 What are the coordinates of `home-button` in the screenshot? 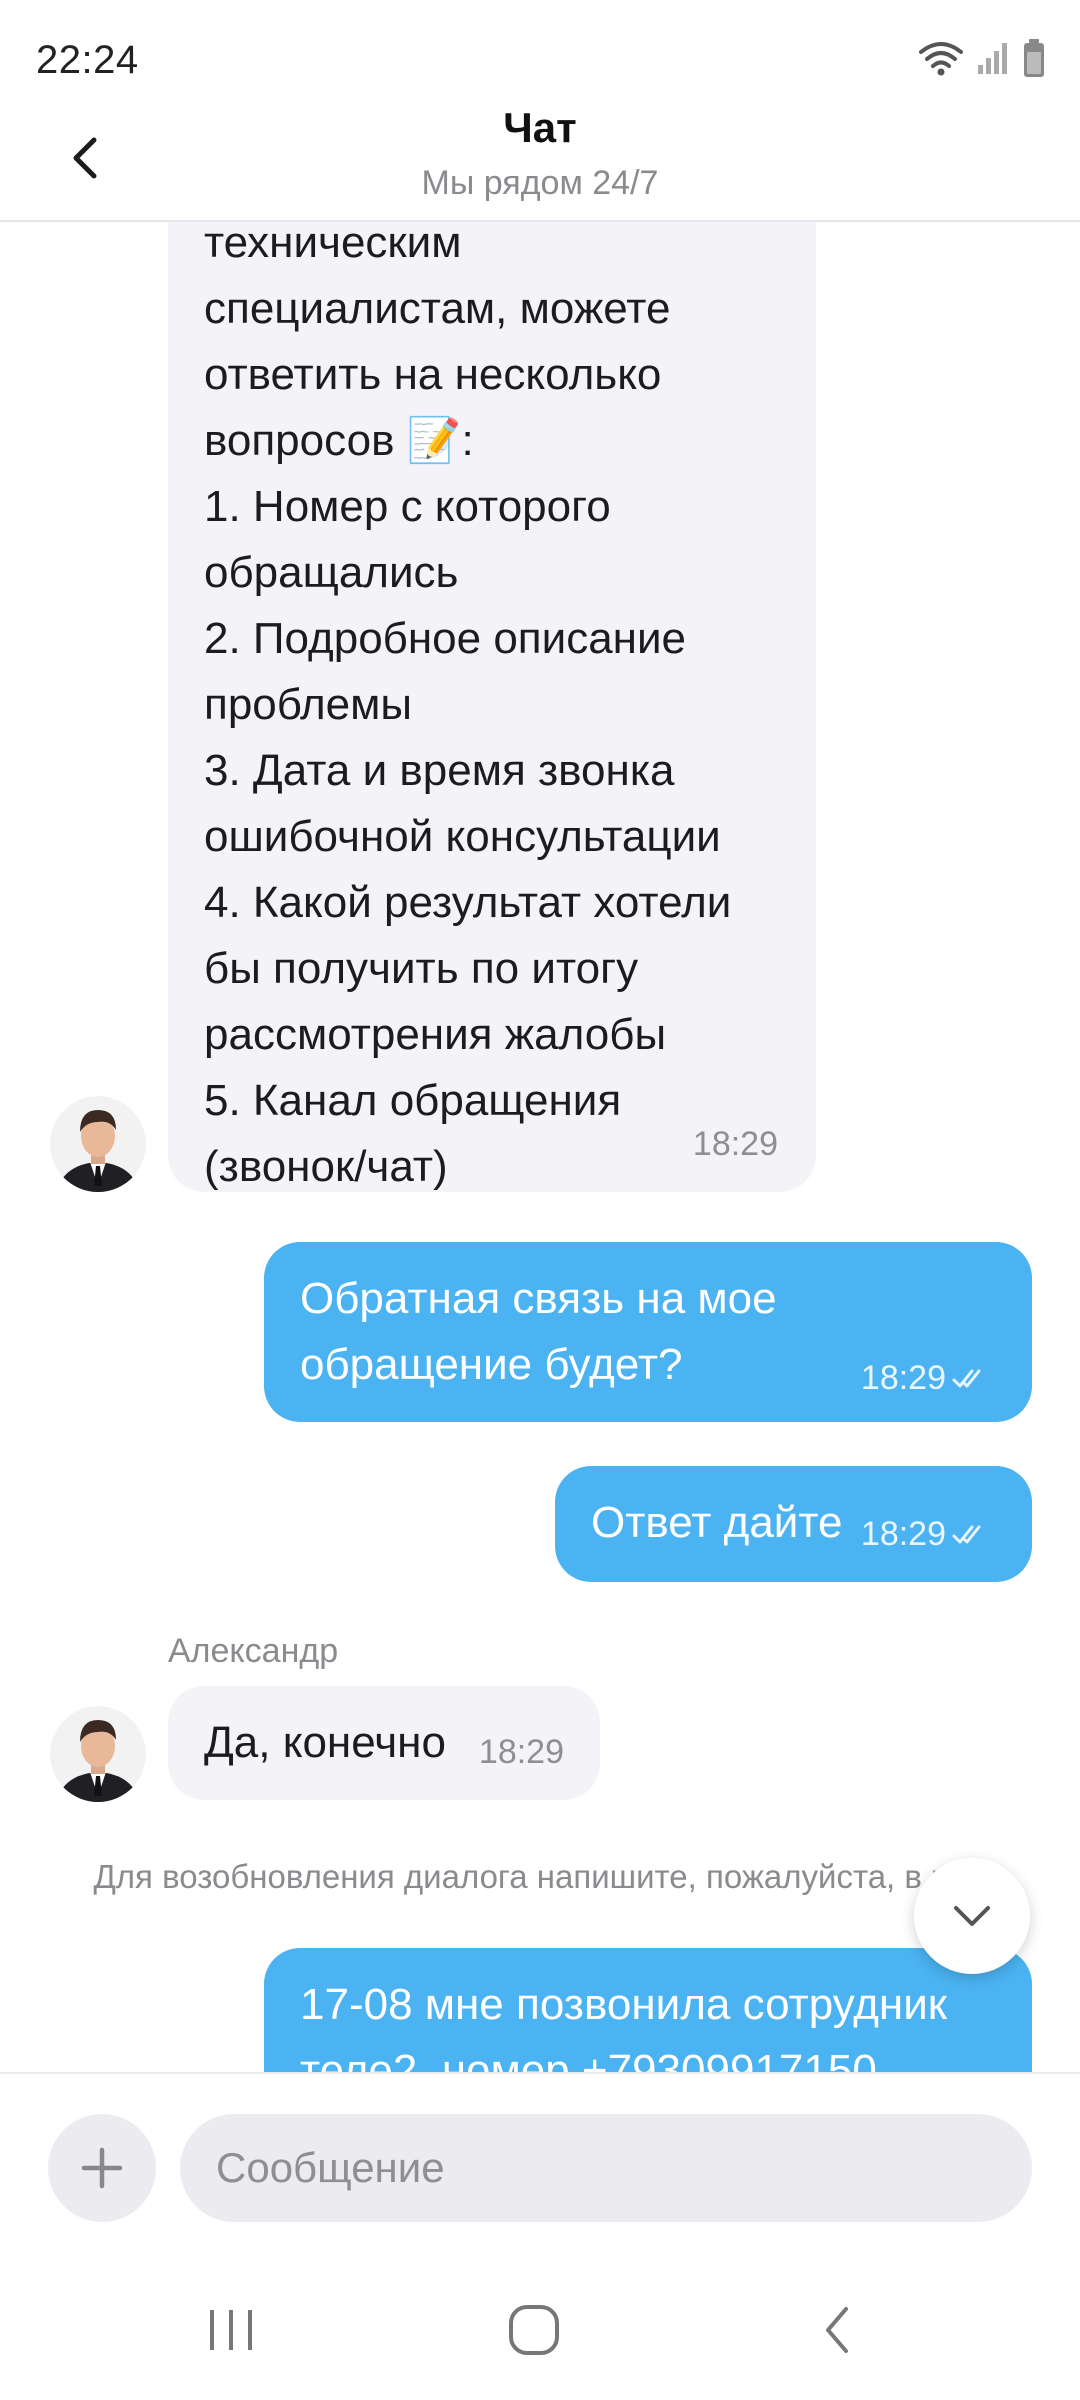 It's located at (534, 2330).